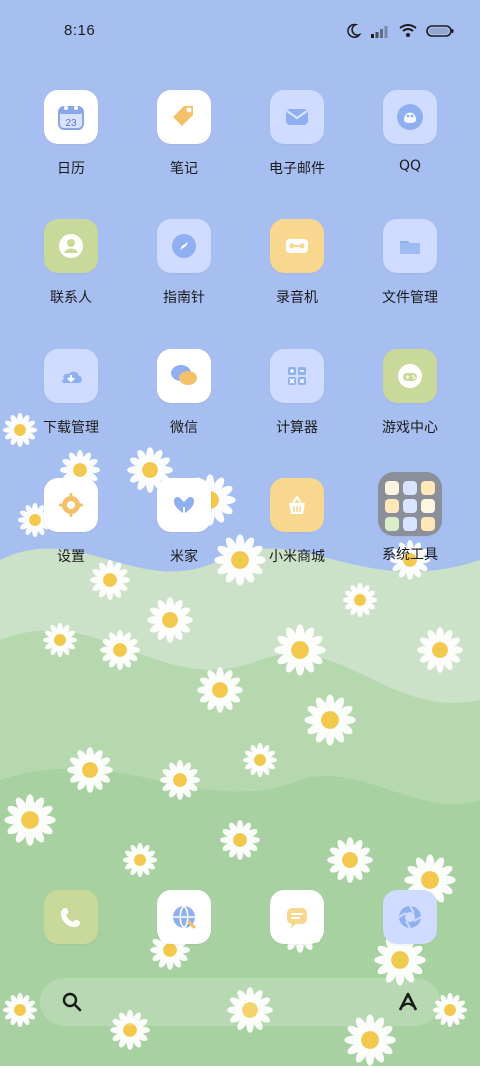 This screenshot has width=480, height=1066. What do you see at coordinates (354, 30) in the screenshot?
I see `moon-icon` at bounding box center [354, 30].